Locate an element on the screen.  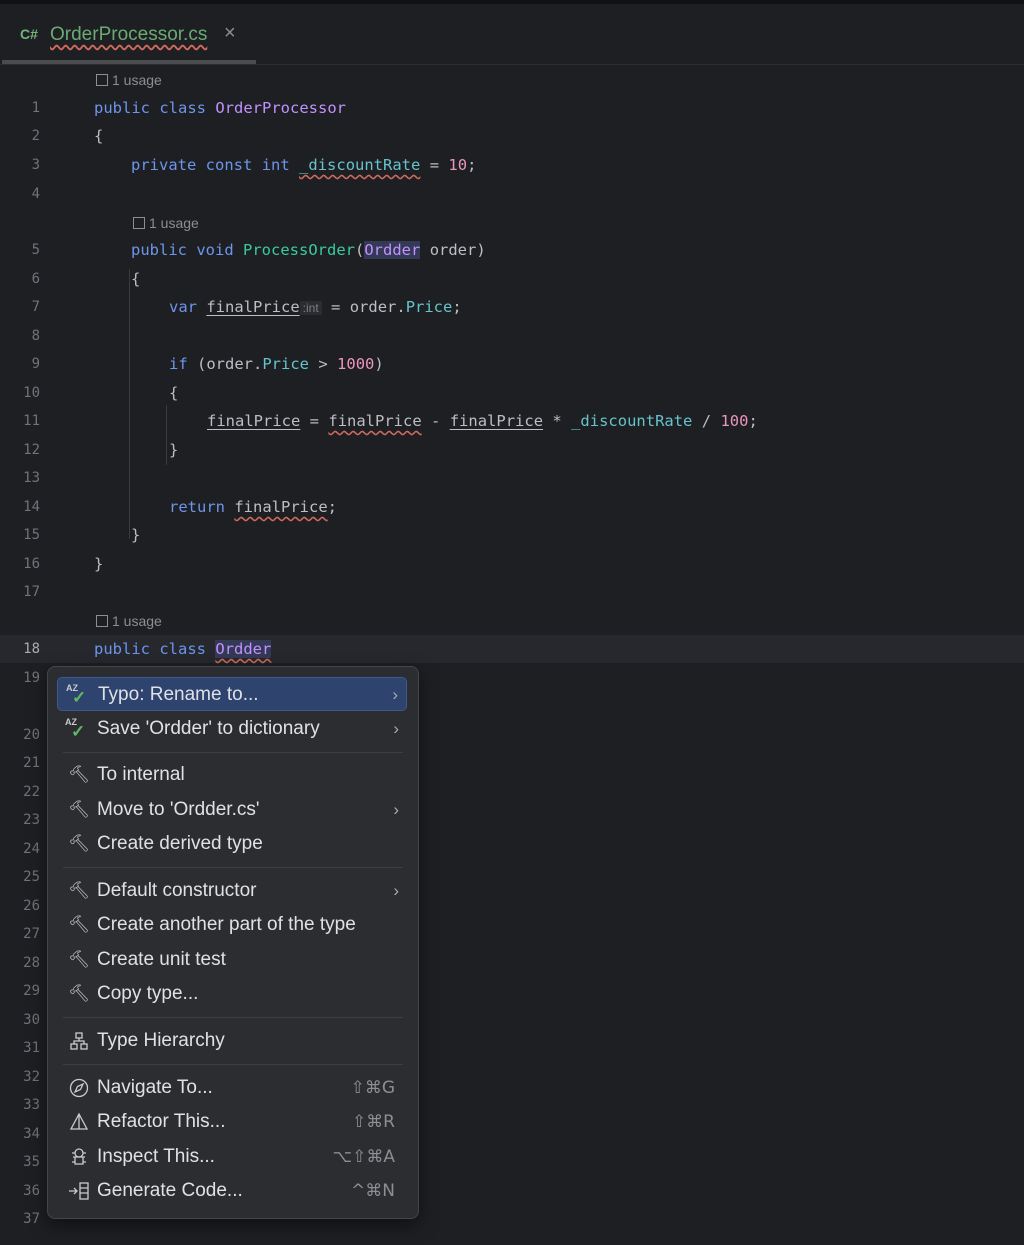
line-number: 36 is located at coordinates (31, 1191).